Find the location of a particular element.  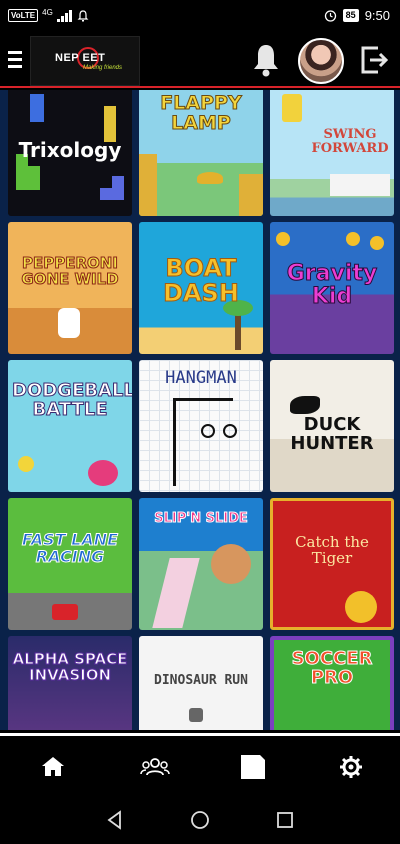

game-tile-dinosaur-run: DINOSAUR RUN is located at coordinates (201, 683).